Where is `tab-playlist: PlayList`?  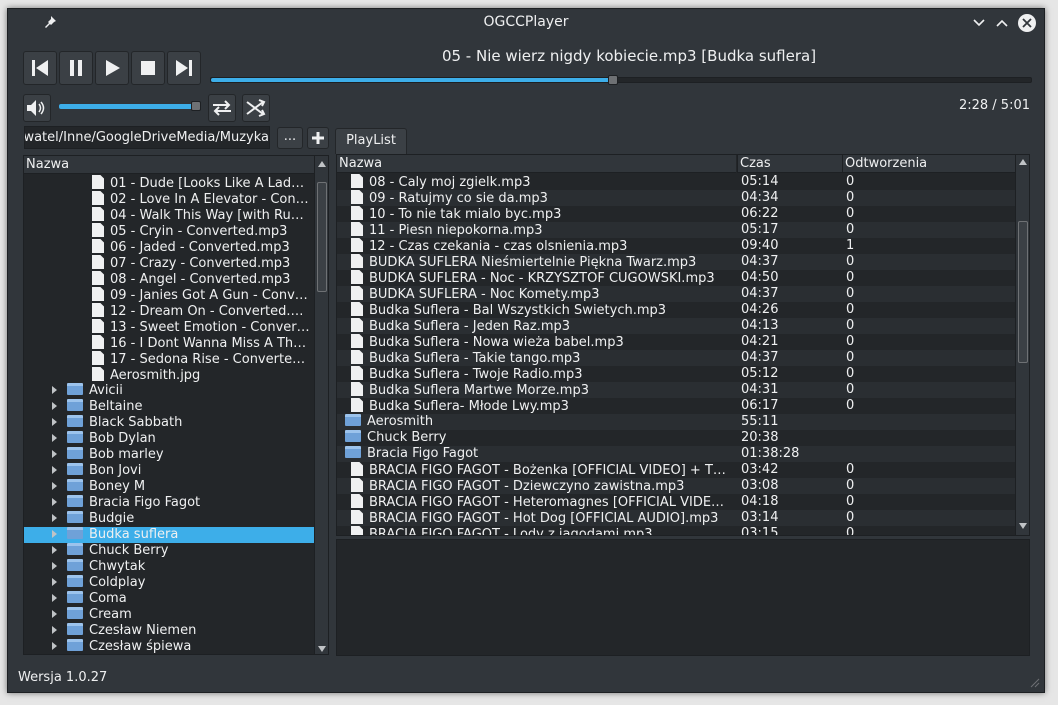 tab-playlist: PlayList is located at coordinates (371, 141).